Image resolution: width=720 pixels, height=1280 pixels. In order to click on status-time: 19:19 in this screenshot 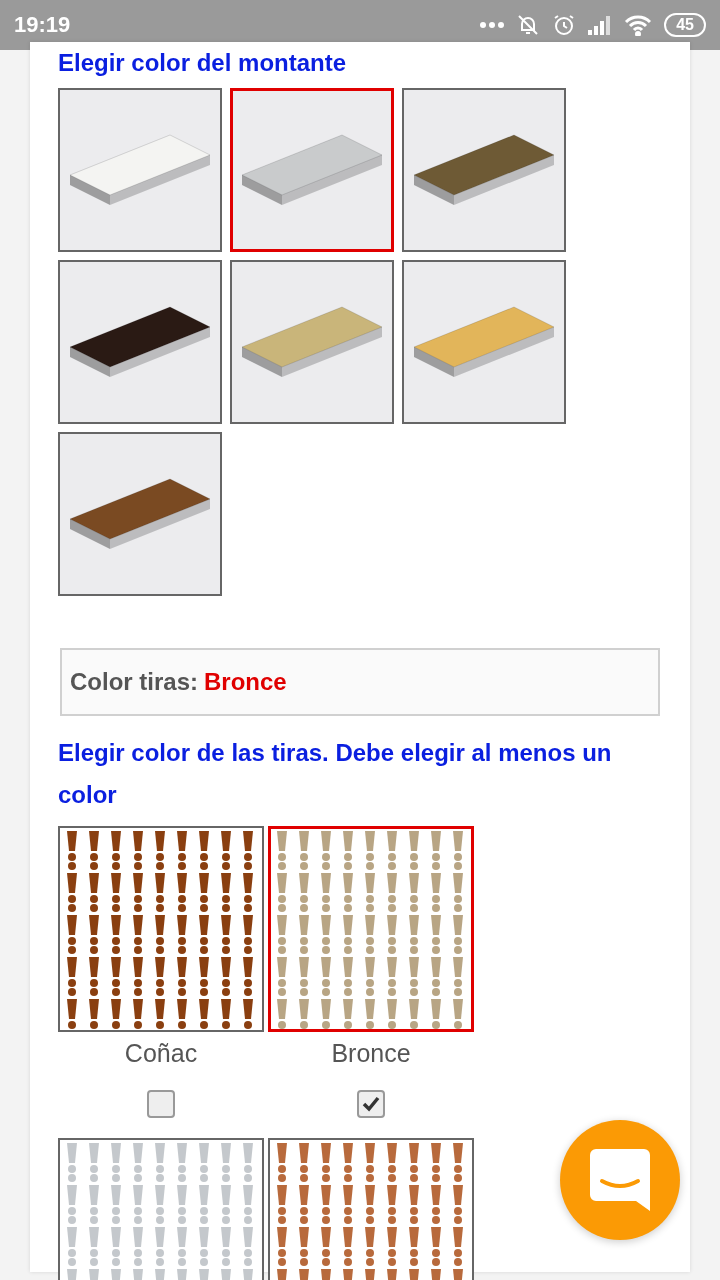, I will do `click(42, 25)`.